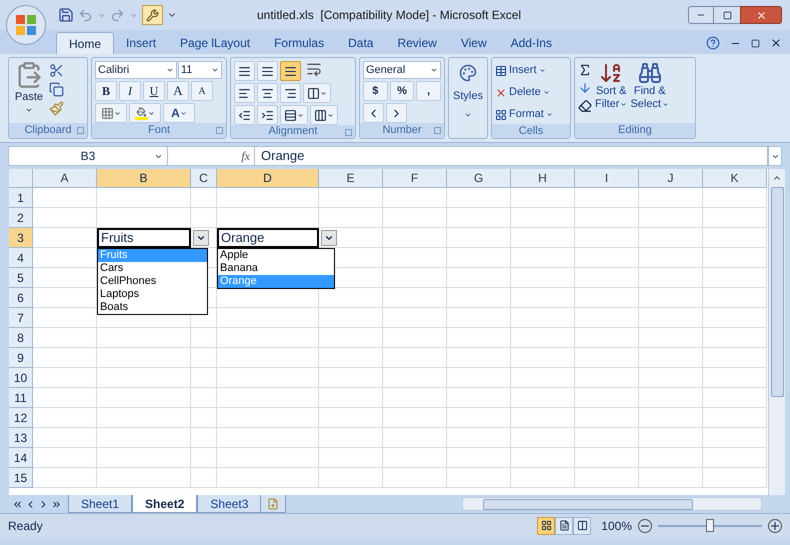 Image resolution: width=790 pixels, height=545 pixels. I want to click on ribbon-tab: Formulas, so click(299, 43).